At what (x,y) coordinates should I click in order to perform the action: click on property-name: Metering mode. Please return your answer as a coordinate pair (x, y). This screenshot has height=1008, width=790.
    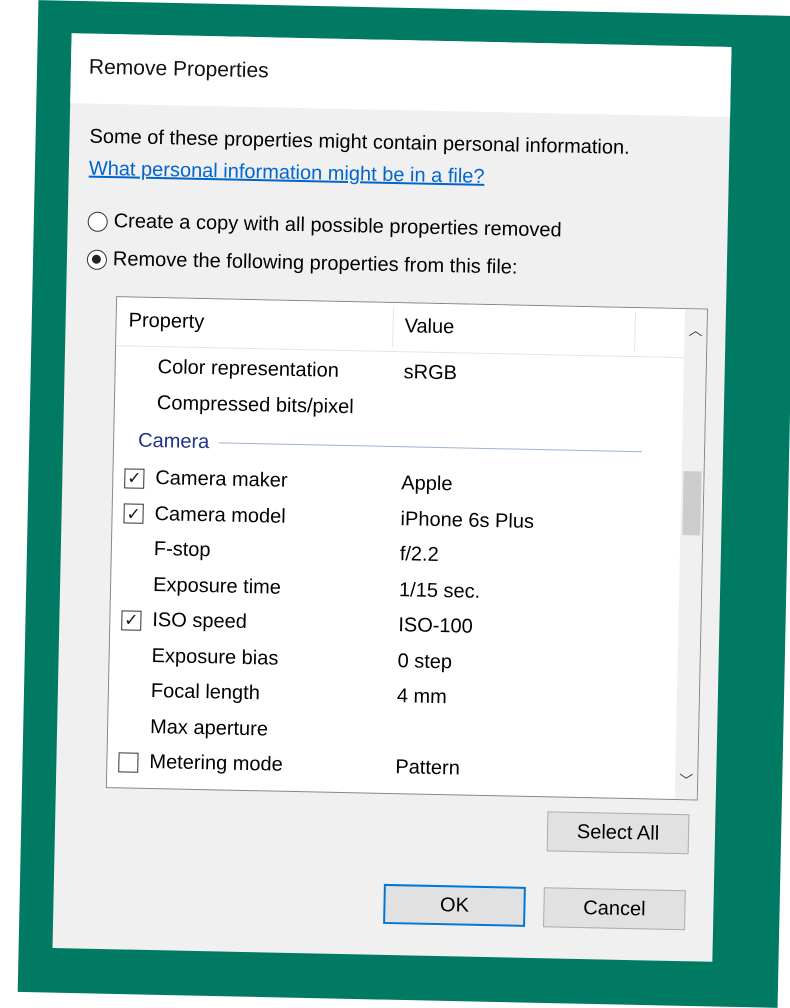
    Looking at the image, I should click on (216, 764).